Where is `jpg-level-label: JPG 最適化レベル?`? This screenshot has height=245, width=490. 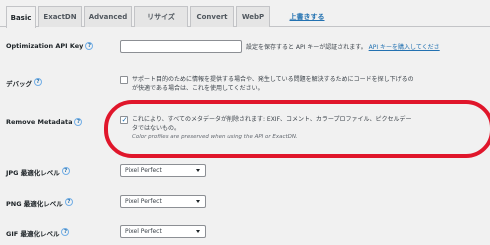 jpg-level-label: JPG 最適化レベル? is located at coordinates (38, 172).